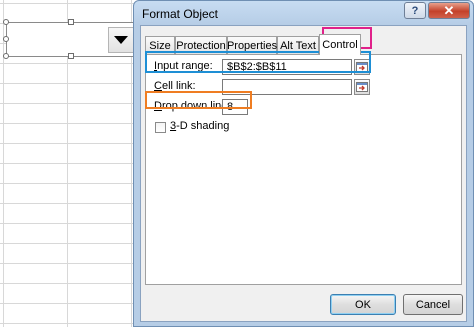  I want to click on tab-control: Control, so click(340, 44).